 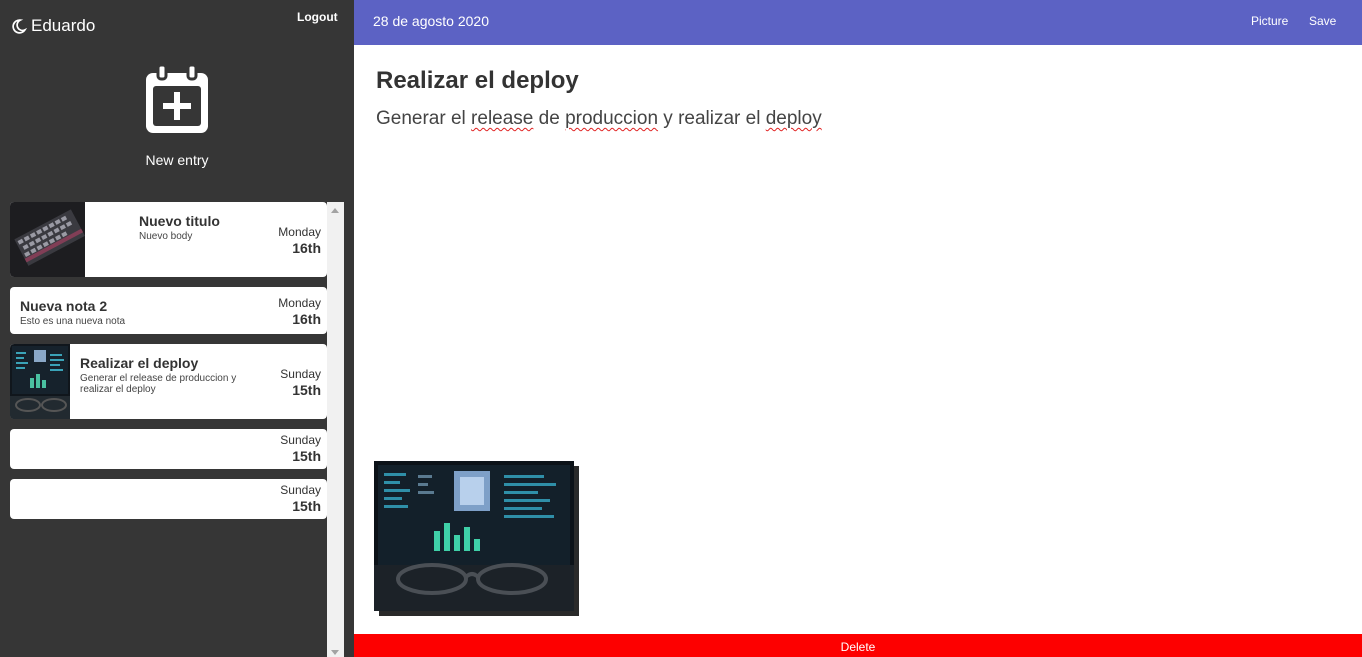 What do you see at coordinates (179, 221) in the screenshot?
I see `entry-title: Nuevo titulo` at bounding box center [179, 221].